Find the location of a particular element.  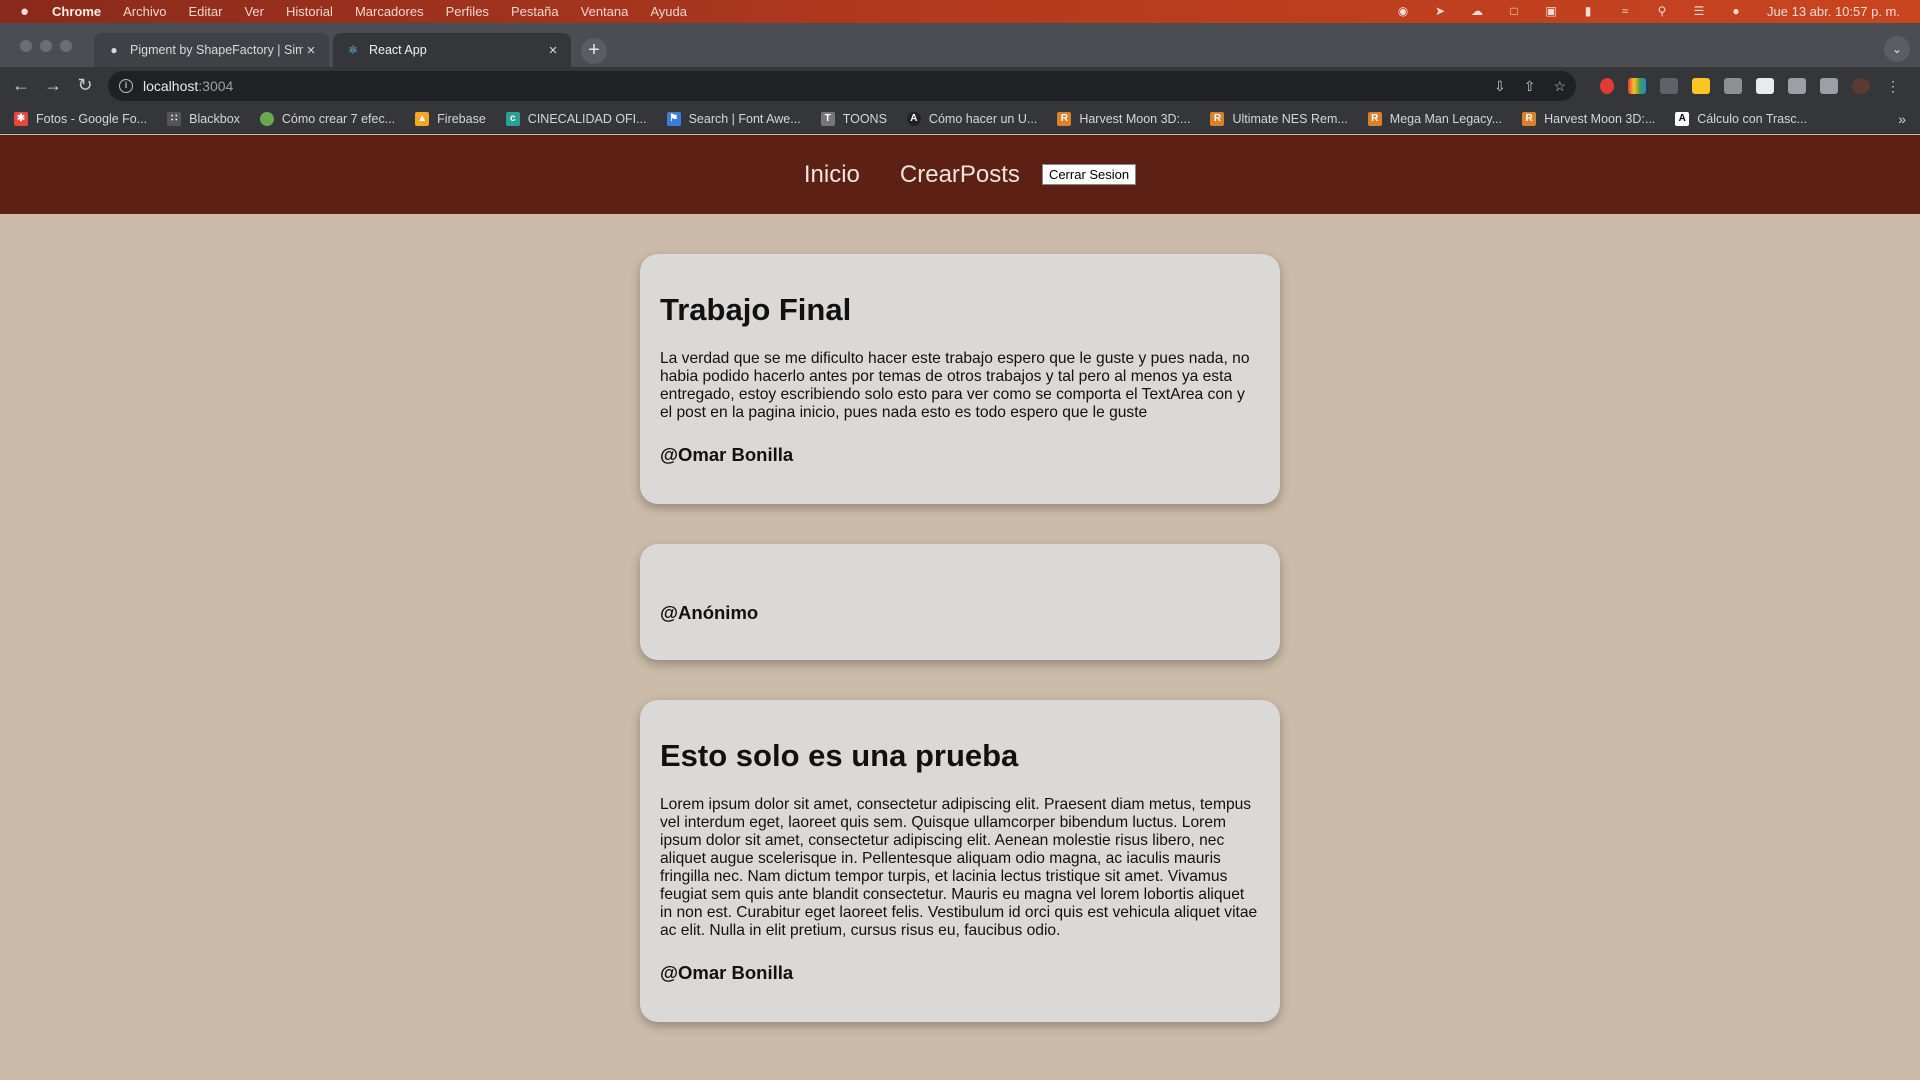

nav-link-crear-posts: CrearPosts is located at coordinates (960, 175).